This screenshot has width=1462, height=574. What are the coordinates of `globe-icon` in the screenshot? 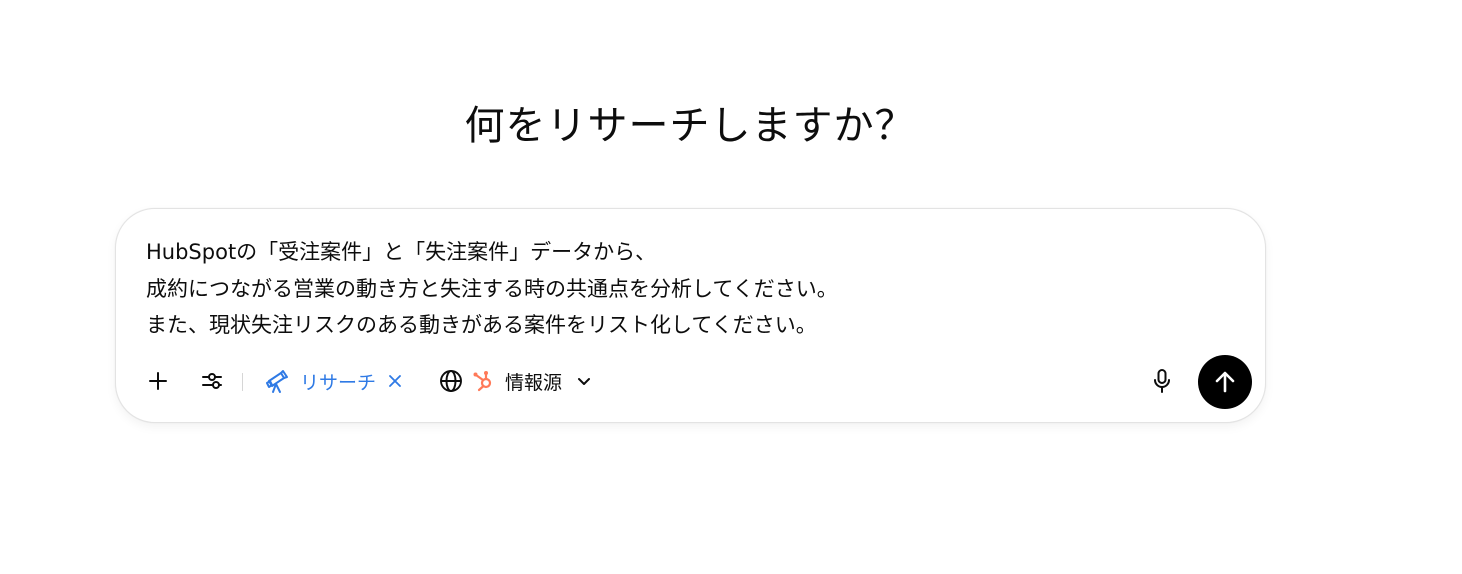 It's located at (451, 381).